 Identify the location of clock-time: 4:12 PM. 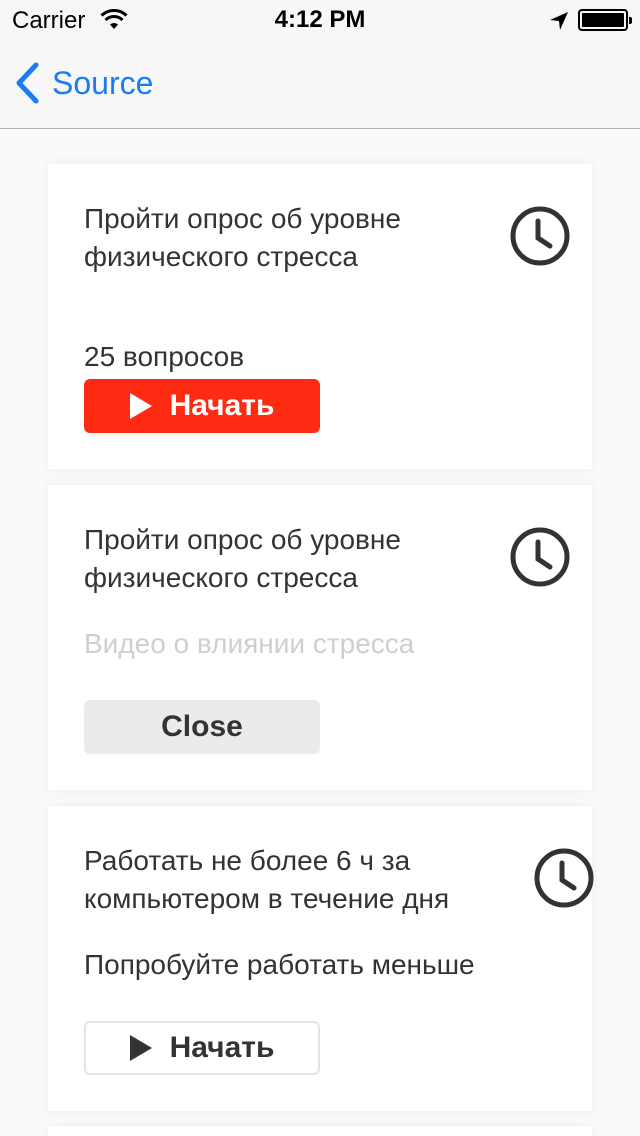
(320, 19).